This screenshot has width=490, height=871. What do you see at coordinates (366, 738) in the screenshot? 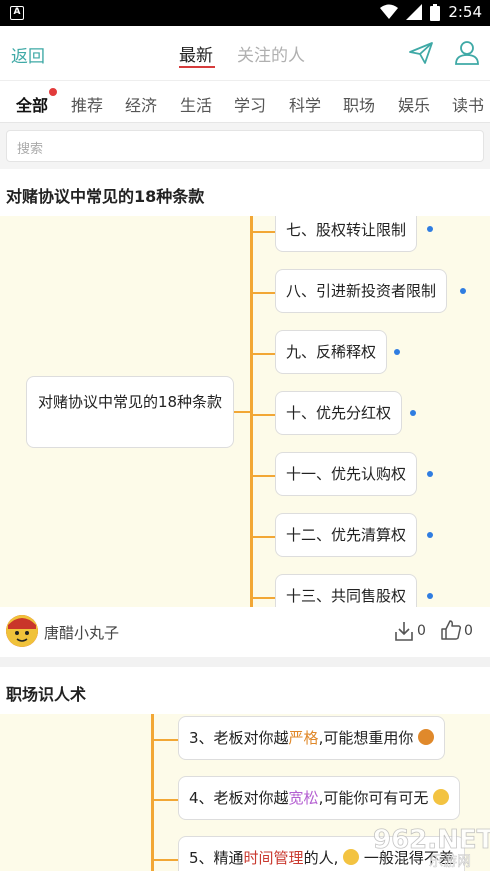
I see `node-text: ,可能想重用你` at bounding box center [366, 738].